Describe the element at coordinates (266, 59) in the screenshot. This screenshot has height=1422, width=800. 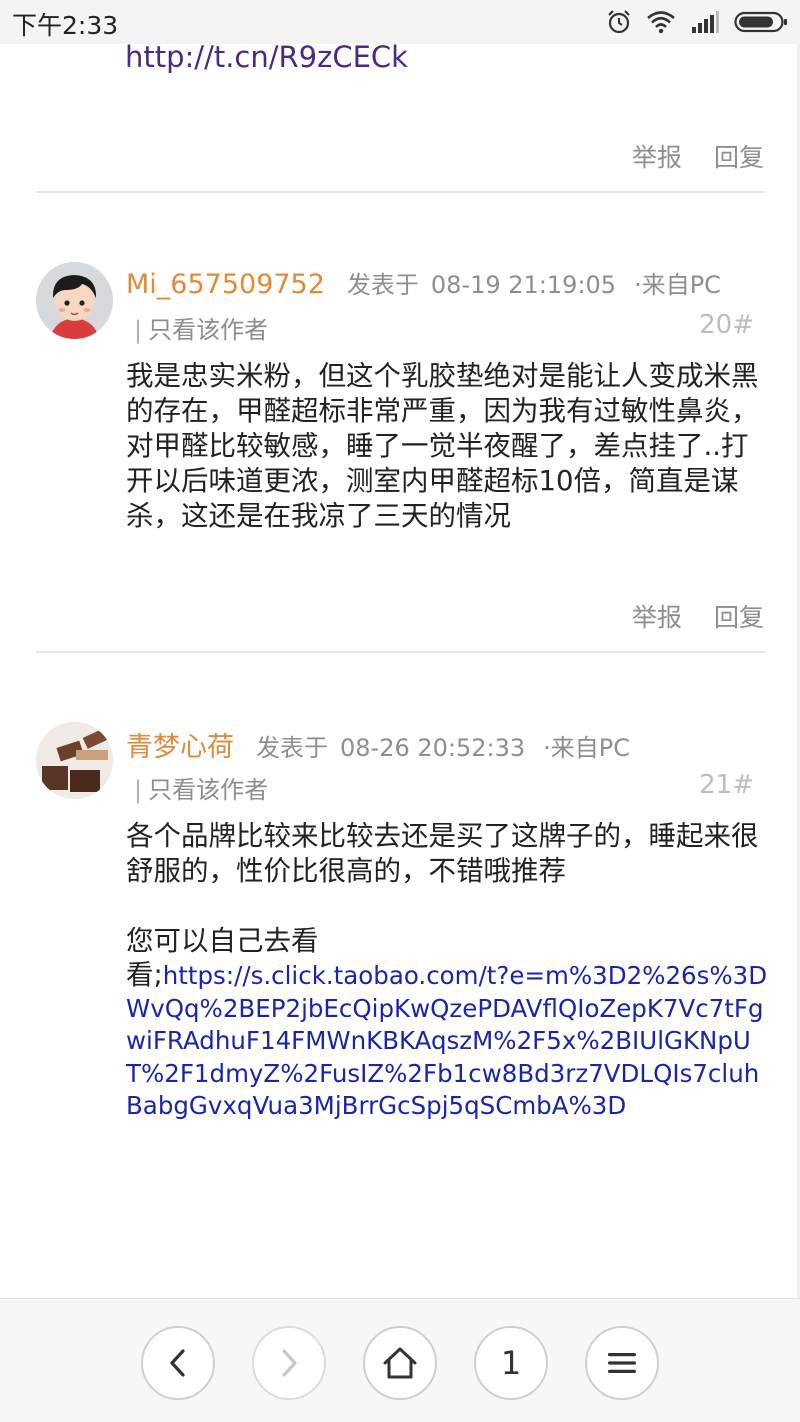
I see `post-link: http://t.cn/R9zCECk` at that location.